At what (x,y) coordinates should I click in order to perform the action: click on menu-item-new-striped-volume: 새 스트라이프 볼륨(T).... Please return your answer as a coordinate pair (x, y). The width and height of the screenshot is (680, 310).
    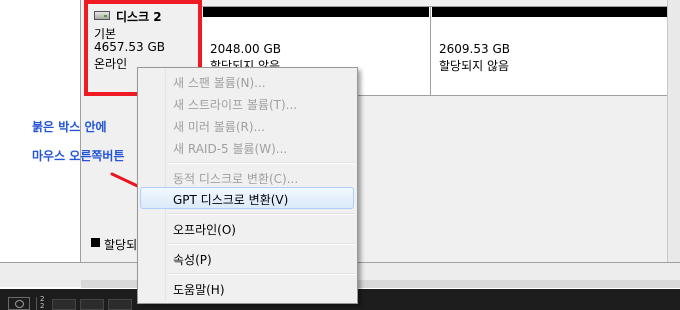
    Looking at the image, I should click on (235, 104).